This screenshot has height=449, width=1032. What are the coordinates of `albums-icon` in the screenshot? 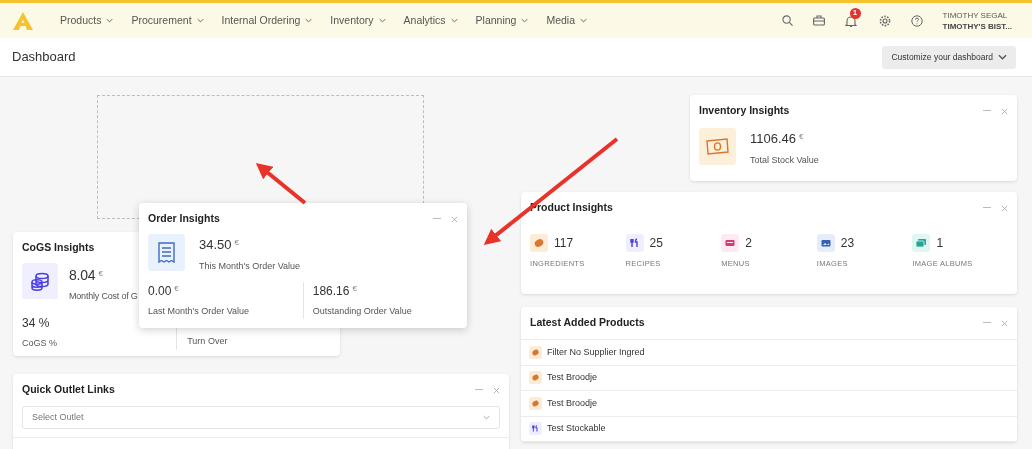 It's located at (921, 243).